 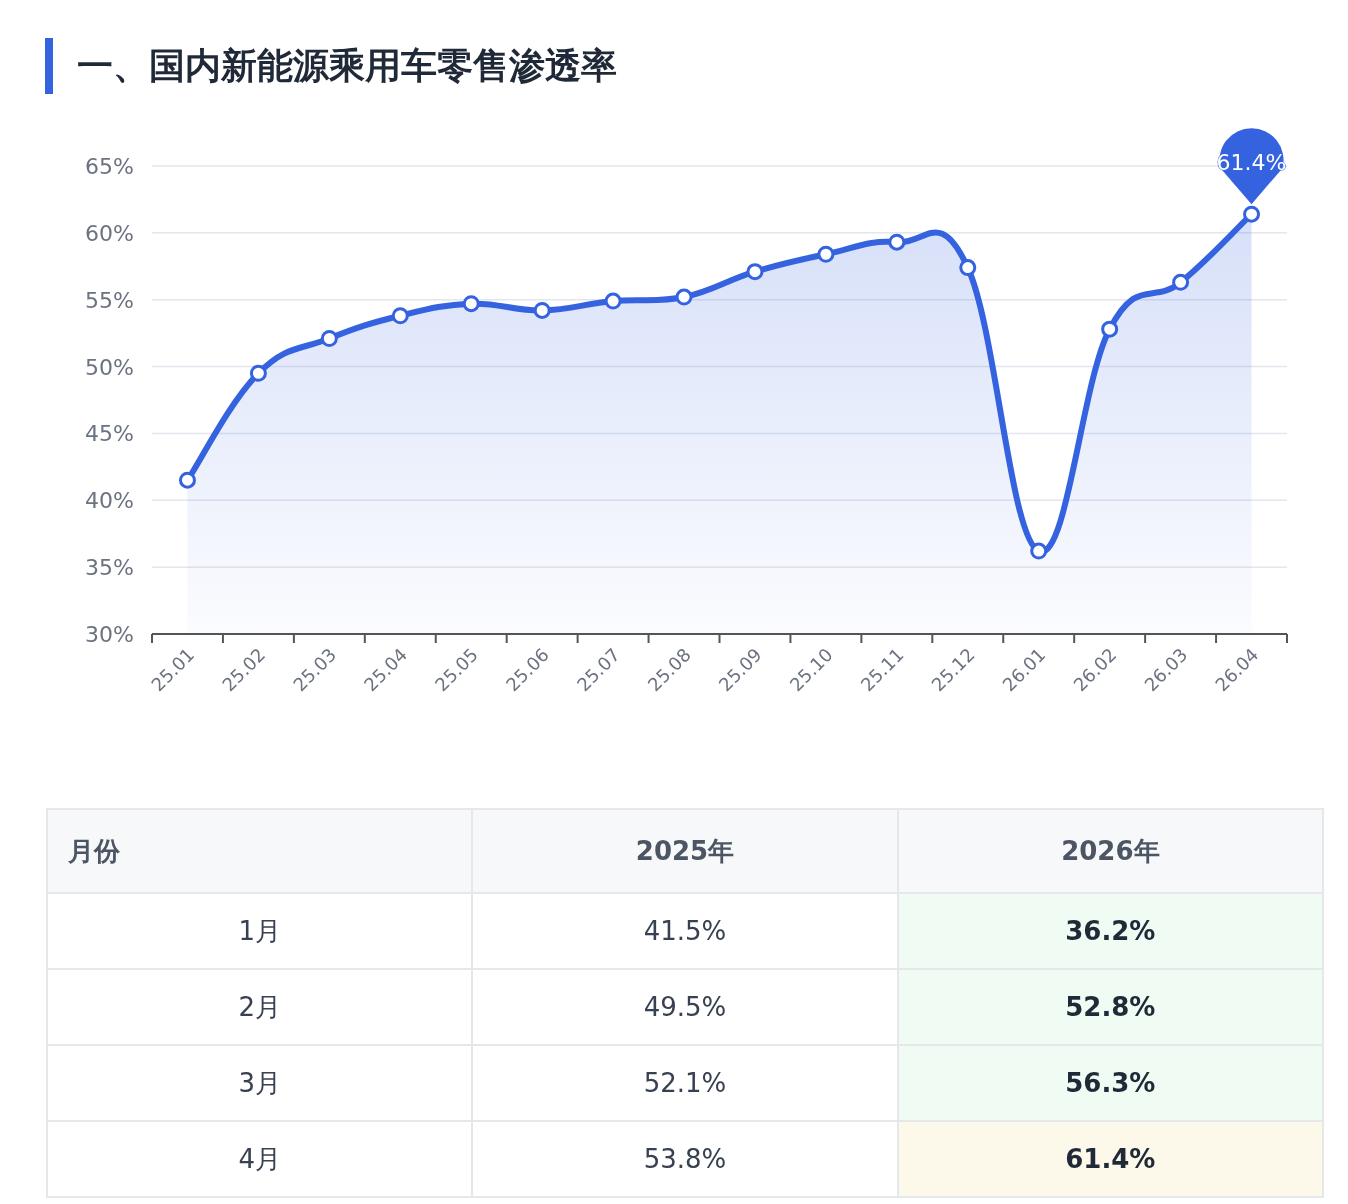 What do you see at coordinates (685, 931) in the screenshot?
I see `table-cell: 41.5%` at bounding box center [685, 931].